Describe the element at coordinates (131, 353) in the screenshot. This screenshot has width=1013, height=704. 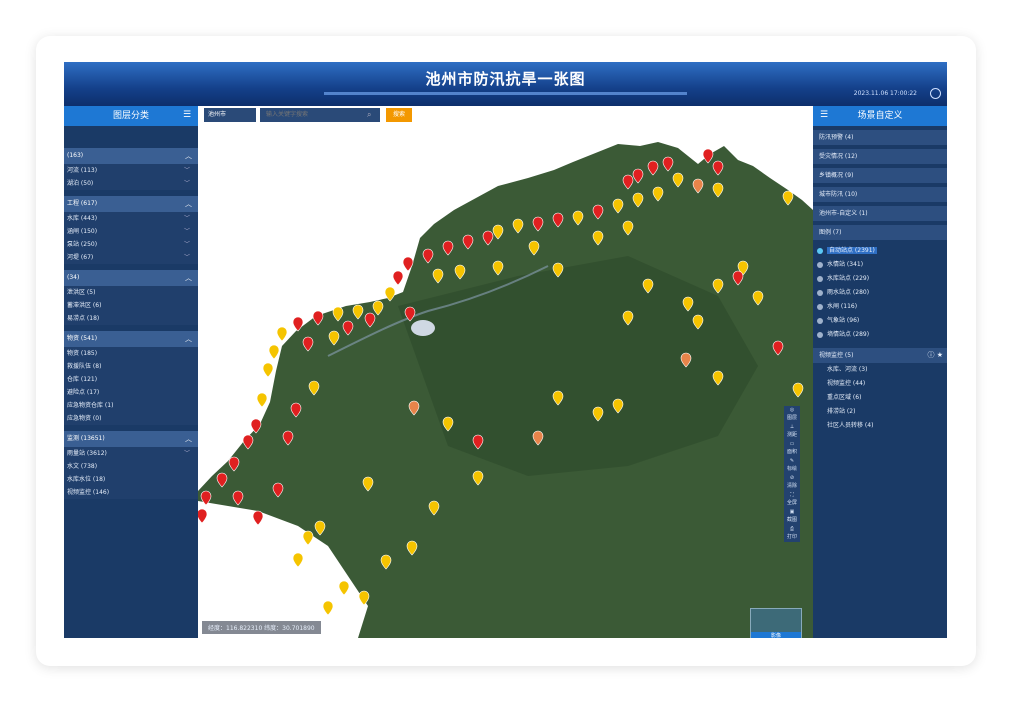
I see `layer-item: 物资 (185)` at that location.